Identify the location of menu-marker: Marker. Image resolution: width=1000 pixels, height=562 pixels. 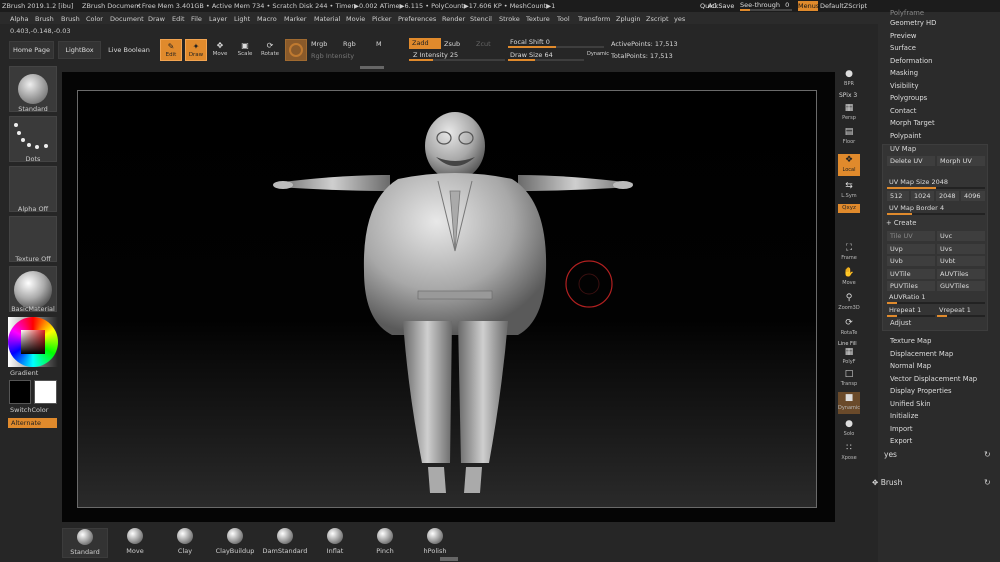
(295, 19).